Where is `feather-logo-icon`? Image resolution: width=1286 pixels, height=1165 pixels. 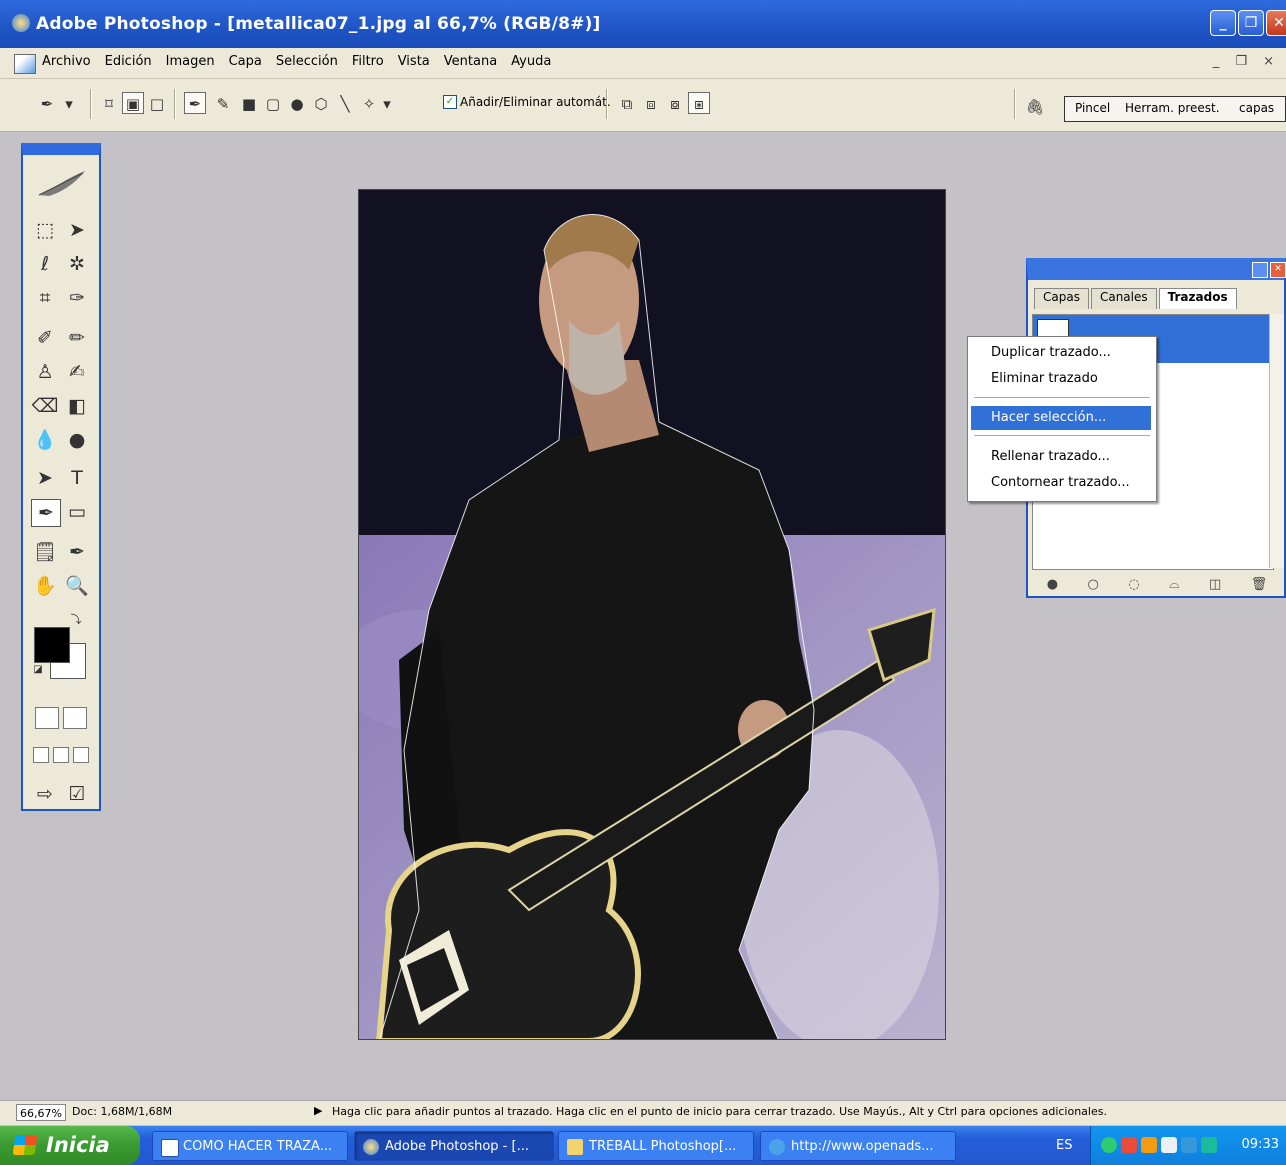 feather-logo-icon is located at coordinates (61, 184).